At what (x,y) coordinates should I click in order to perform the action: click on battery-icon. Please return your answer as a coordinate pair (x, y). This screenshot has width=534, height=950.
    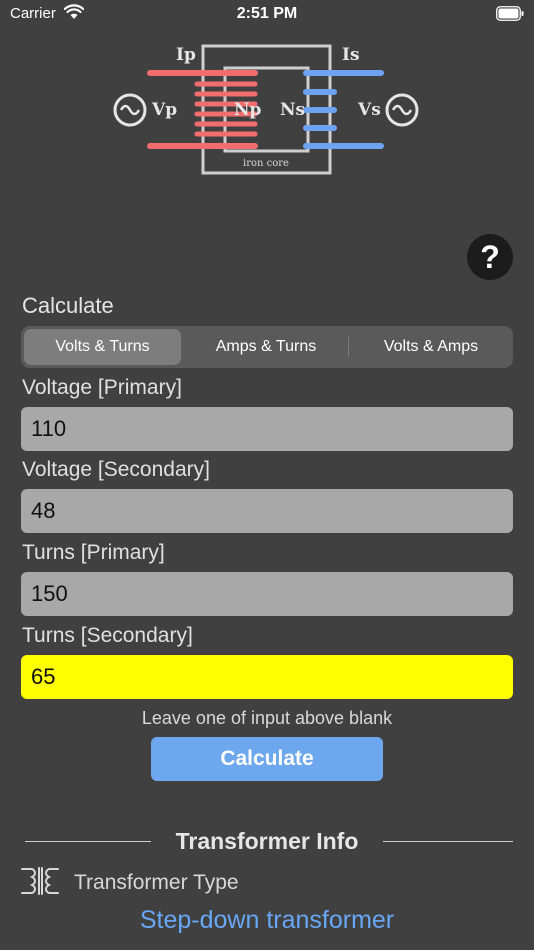
    Looking at the image, I should click on (510, 13).